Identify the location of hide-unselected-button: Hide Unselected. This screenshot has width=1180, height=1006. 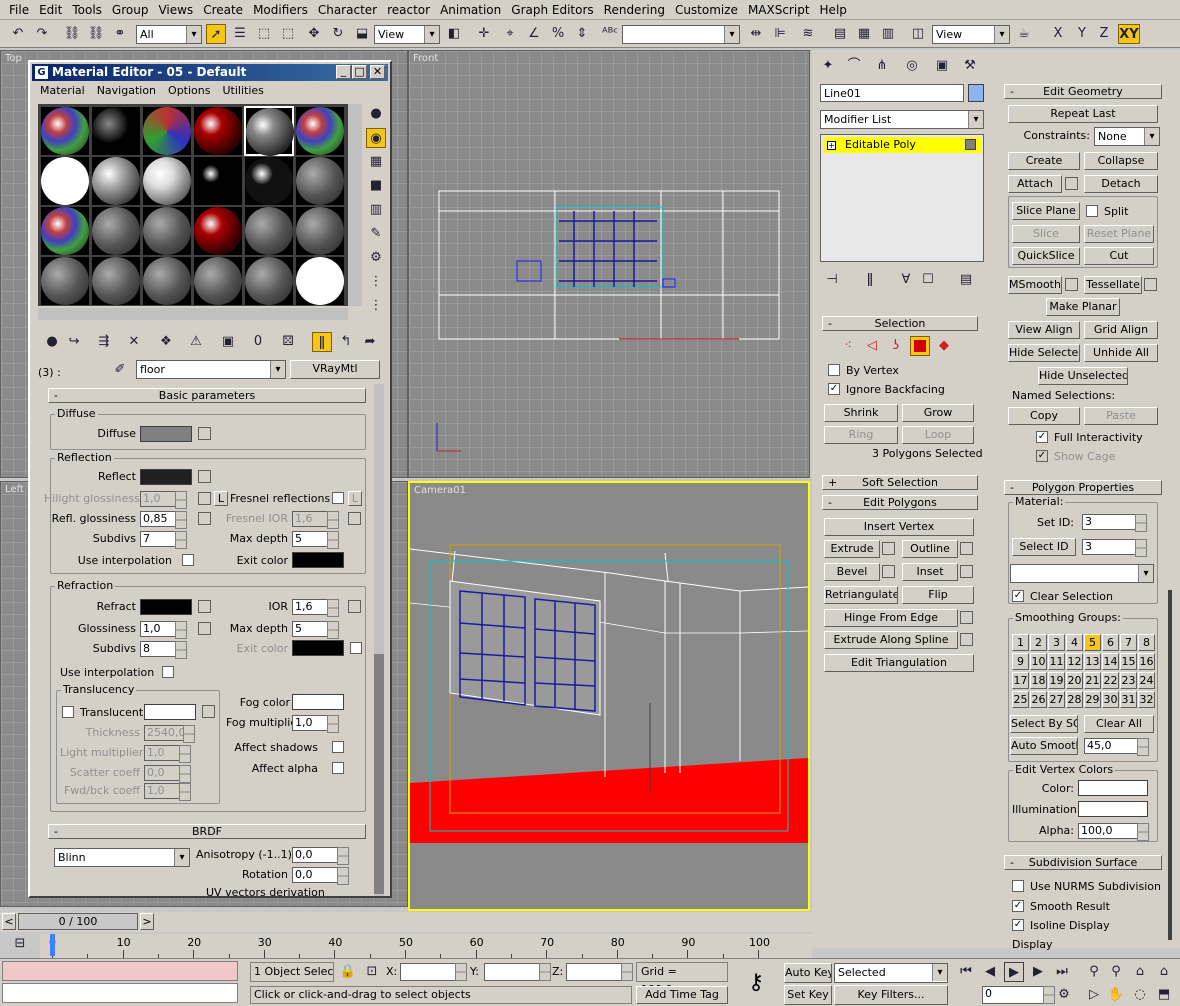
(1083, 376).